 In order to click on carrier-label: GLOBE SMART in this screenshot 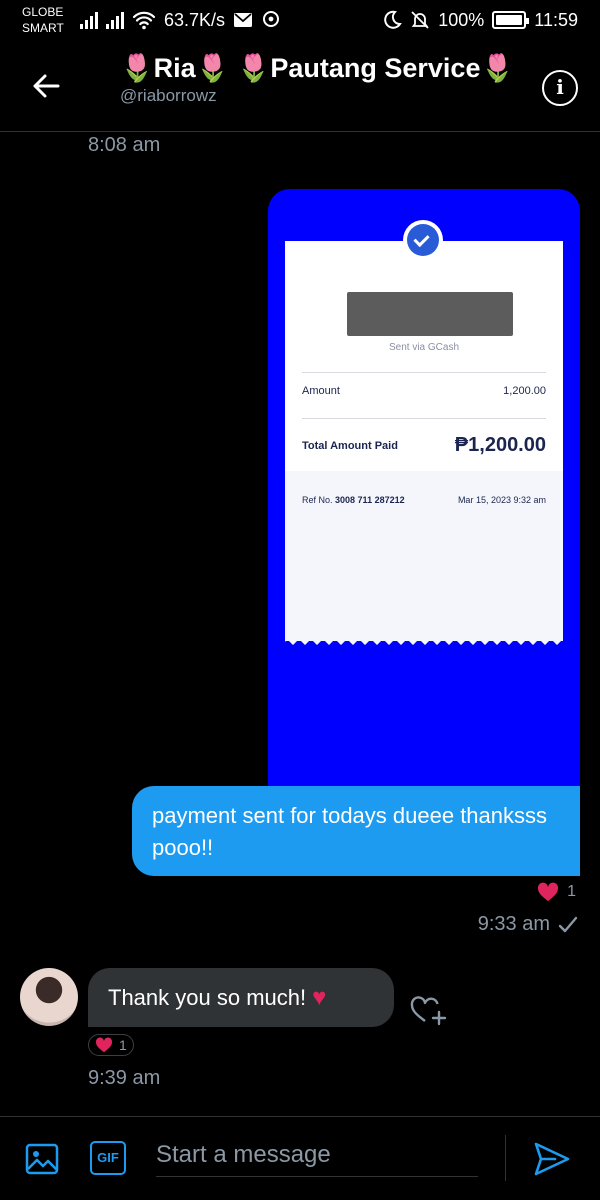, I will do `click(43, 20)`.